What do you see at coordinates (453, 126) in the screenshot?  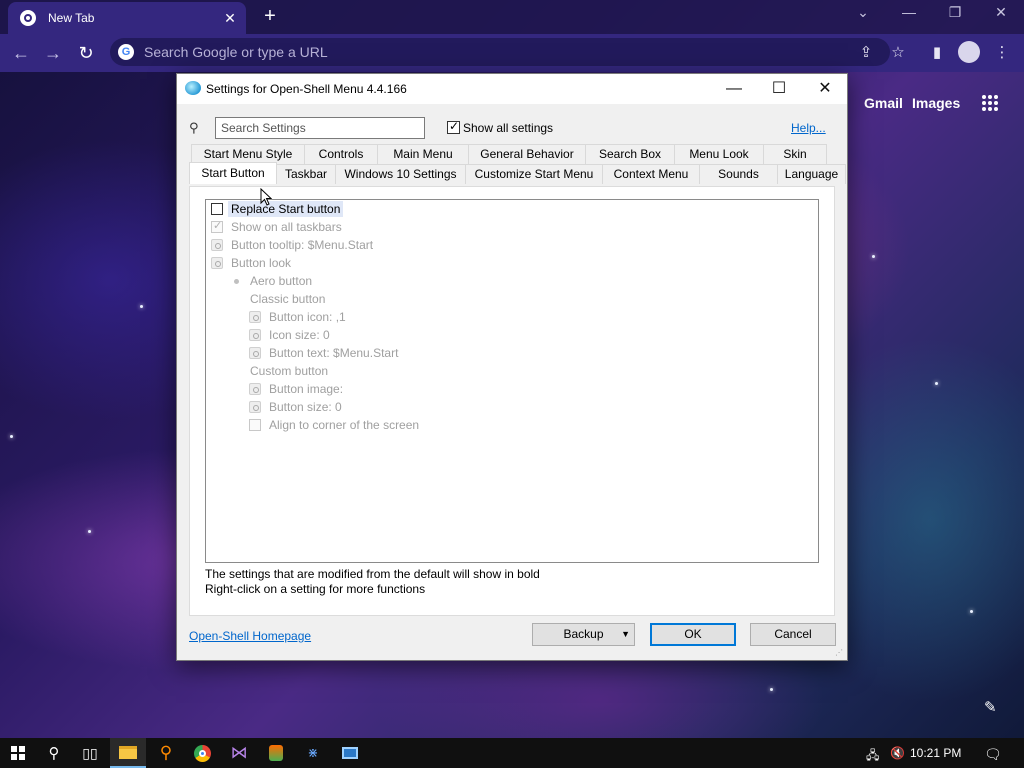 I see `show-all-settings-checkbox` at bounding box center [453, 126].